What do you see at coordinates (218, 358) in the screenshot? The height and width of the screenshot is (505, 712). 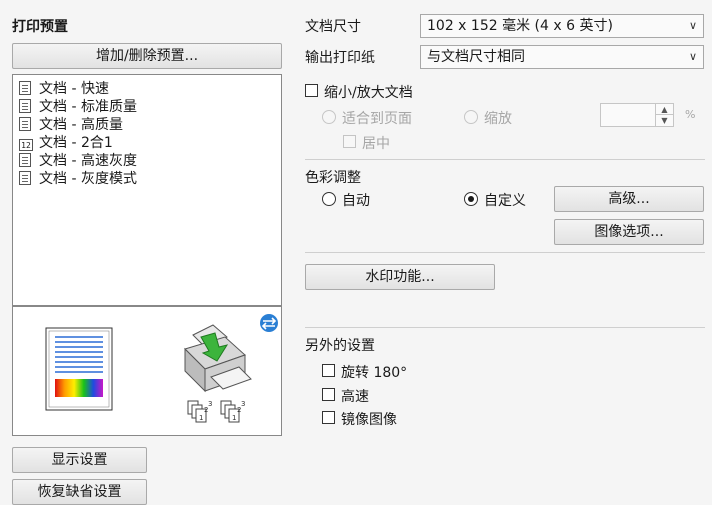 I see `printer-icon` at bounding box center [218, 358].